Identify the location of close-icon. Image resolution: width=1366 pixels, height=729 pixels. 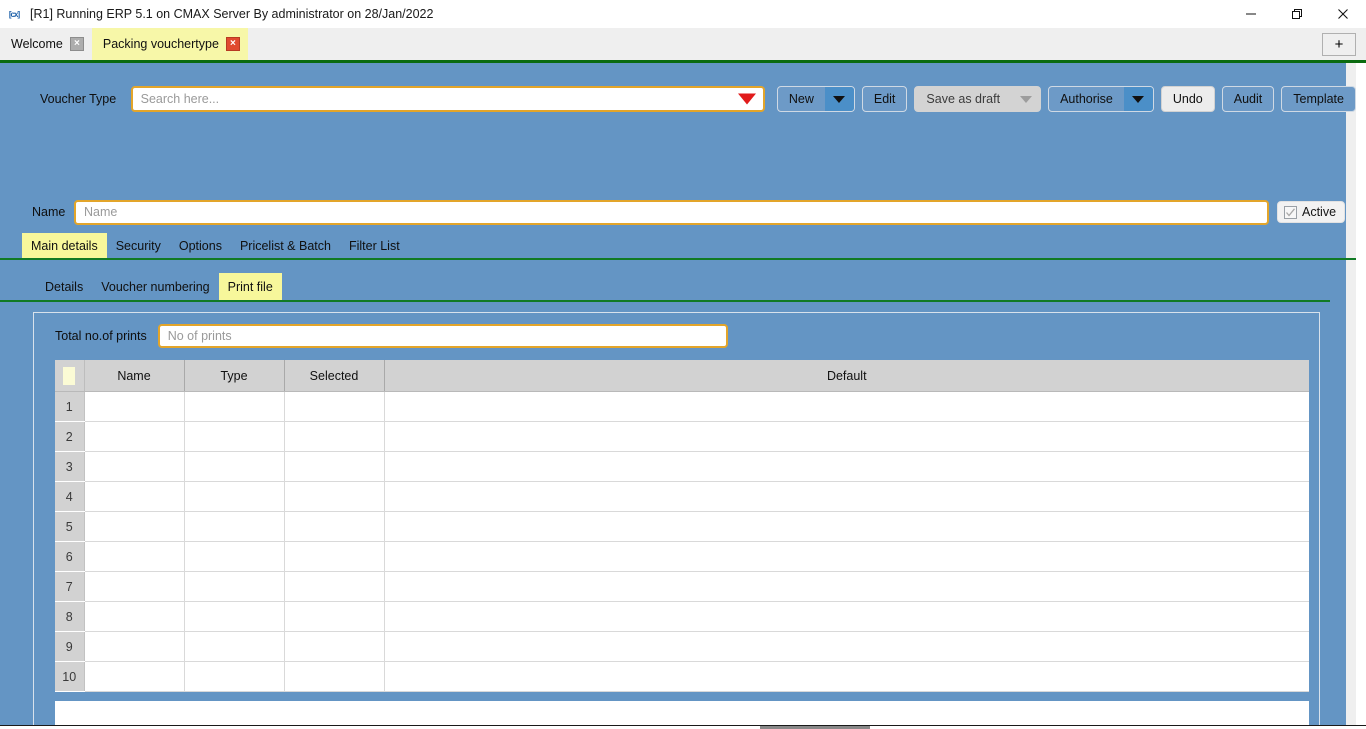
(1343, 14).